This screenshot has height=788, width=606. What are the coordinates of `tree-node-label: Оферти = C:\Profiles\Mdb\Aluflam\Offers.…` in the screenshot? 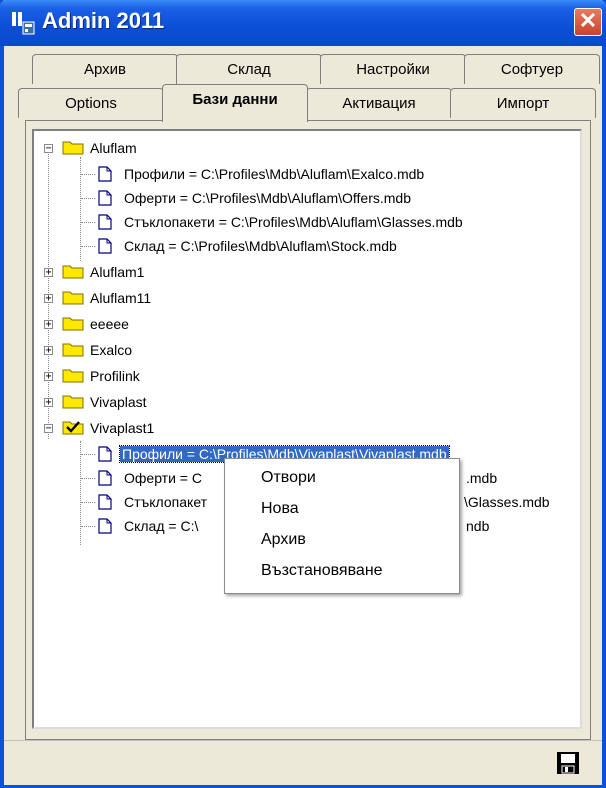 It's located at (268, 198).